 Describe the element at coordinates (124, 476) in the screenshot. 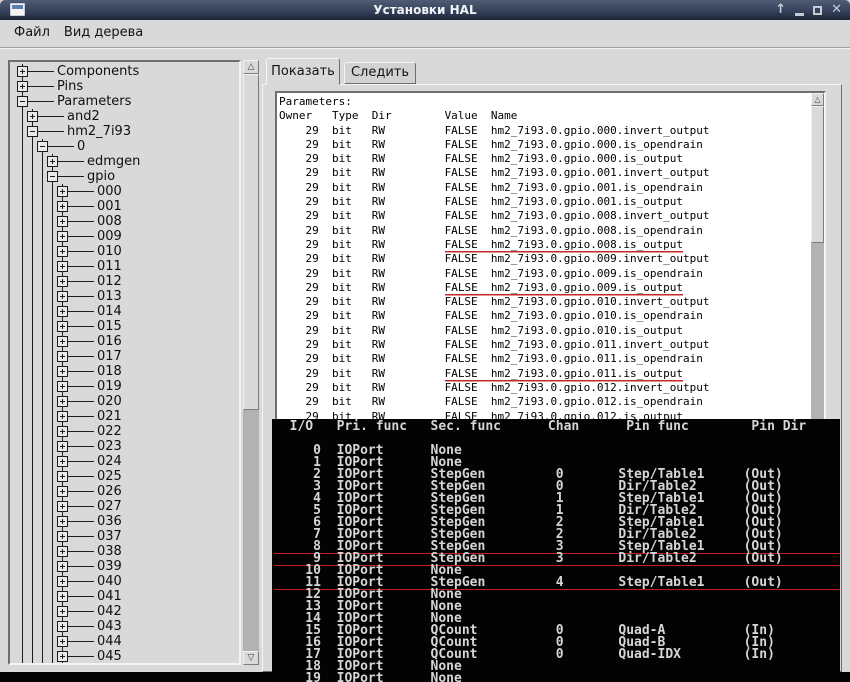

I see `tree-item-025: 025` at that location.